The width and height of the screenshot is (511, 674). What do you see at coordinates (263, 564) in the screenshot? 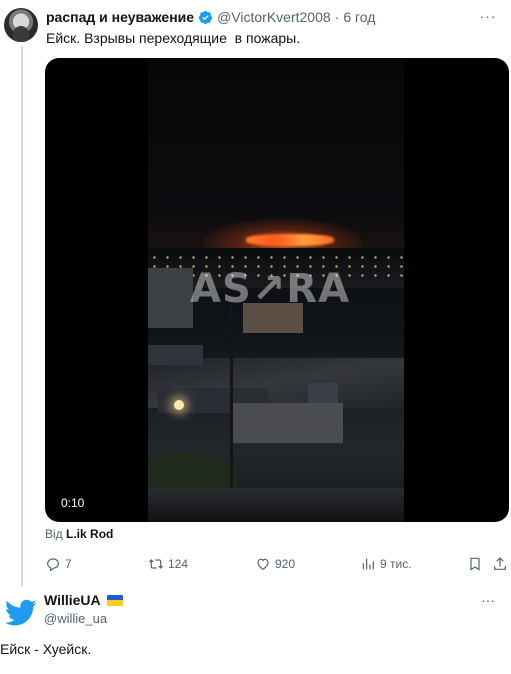
I see `heart-icon` at bounding box center [263, 564].